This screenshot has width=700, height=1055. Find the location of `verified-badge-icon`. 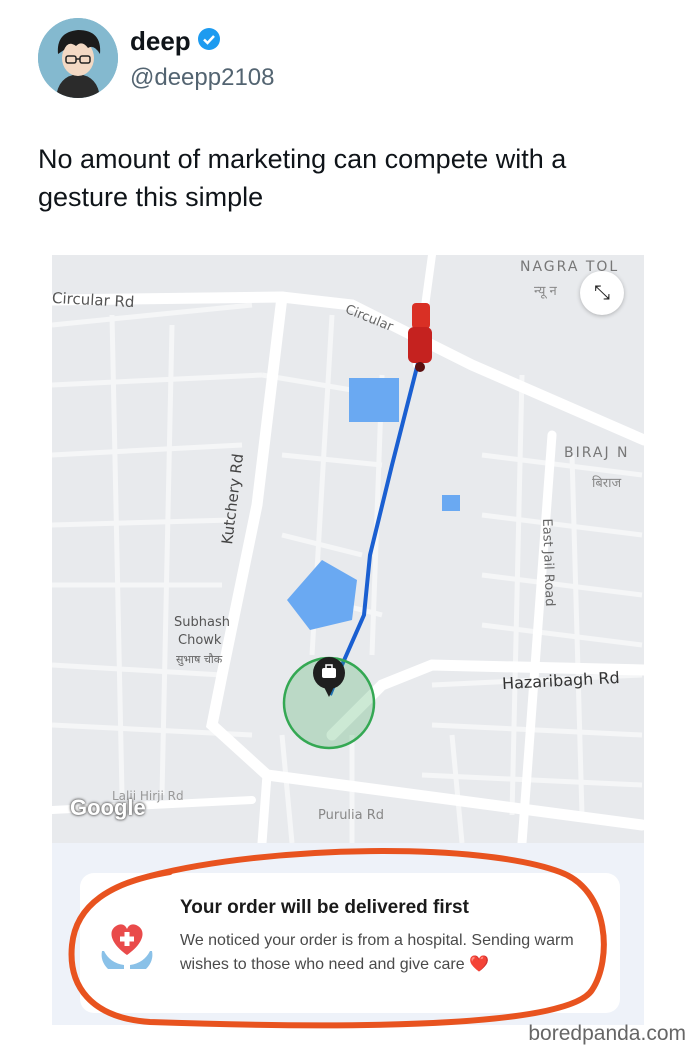

verified-badge-icon is located at coordinates (209, 41).